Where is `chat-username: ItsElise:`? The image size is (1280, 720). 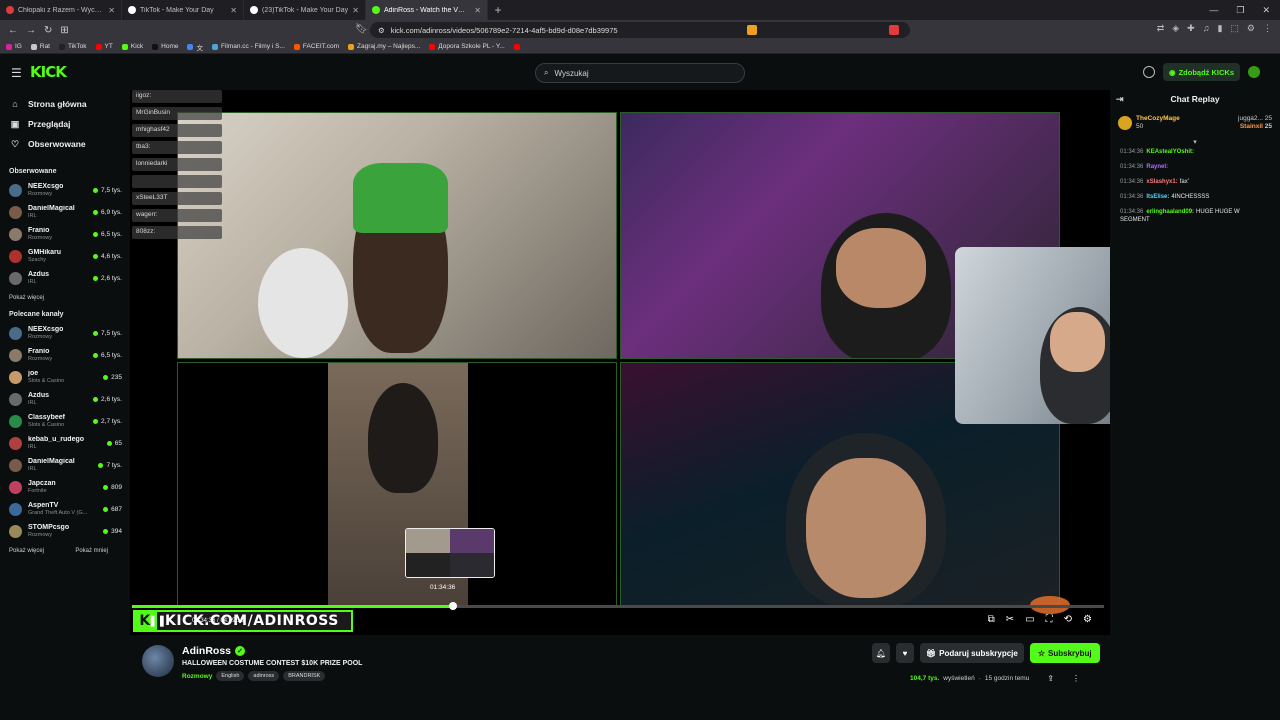 chat-username: ItsElise: is located at coordinates (1157, 197).